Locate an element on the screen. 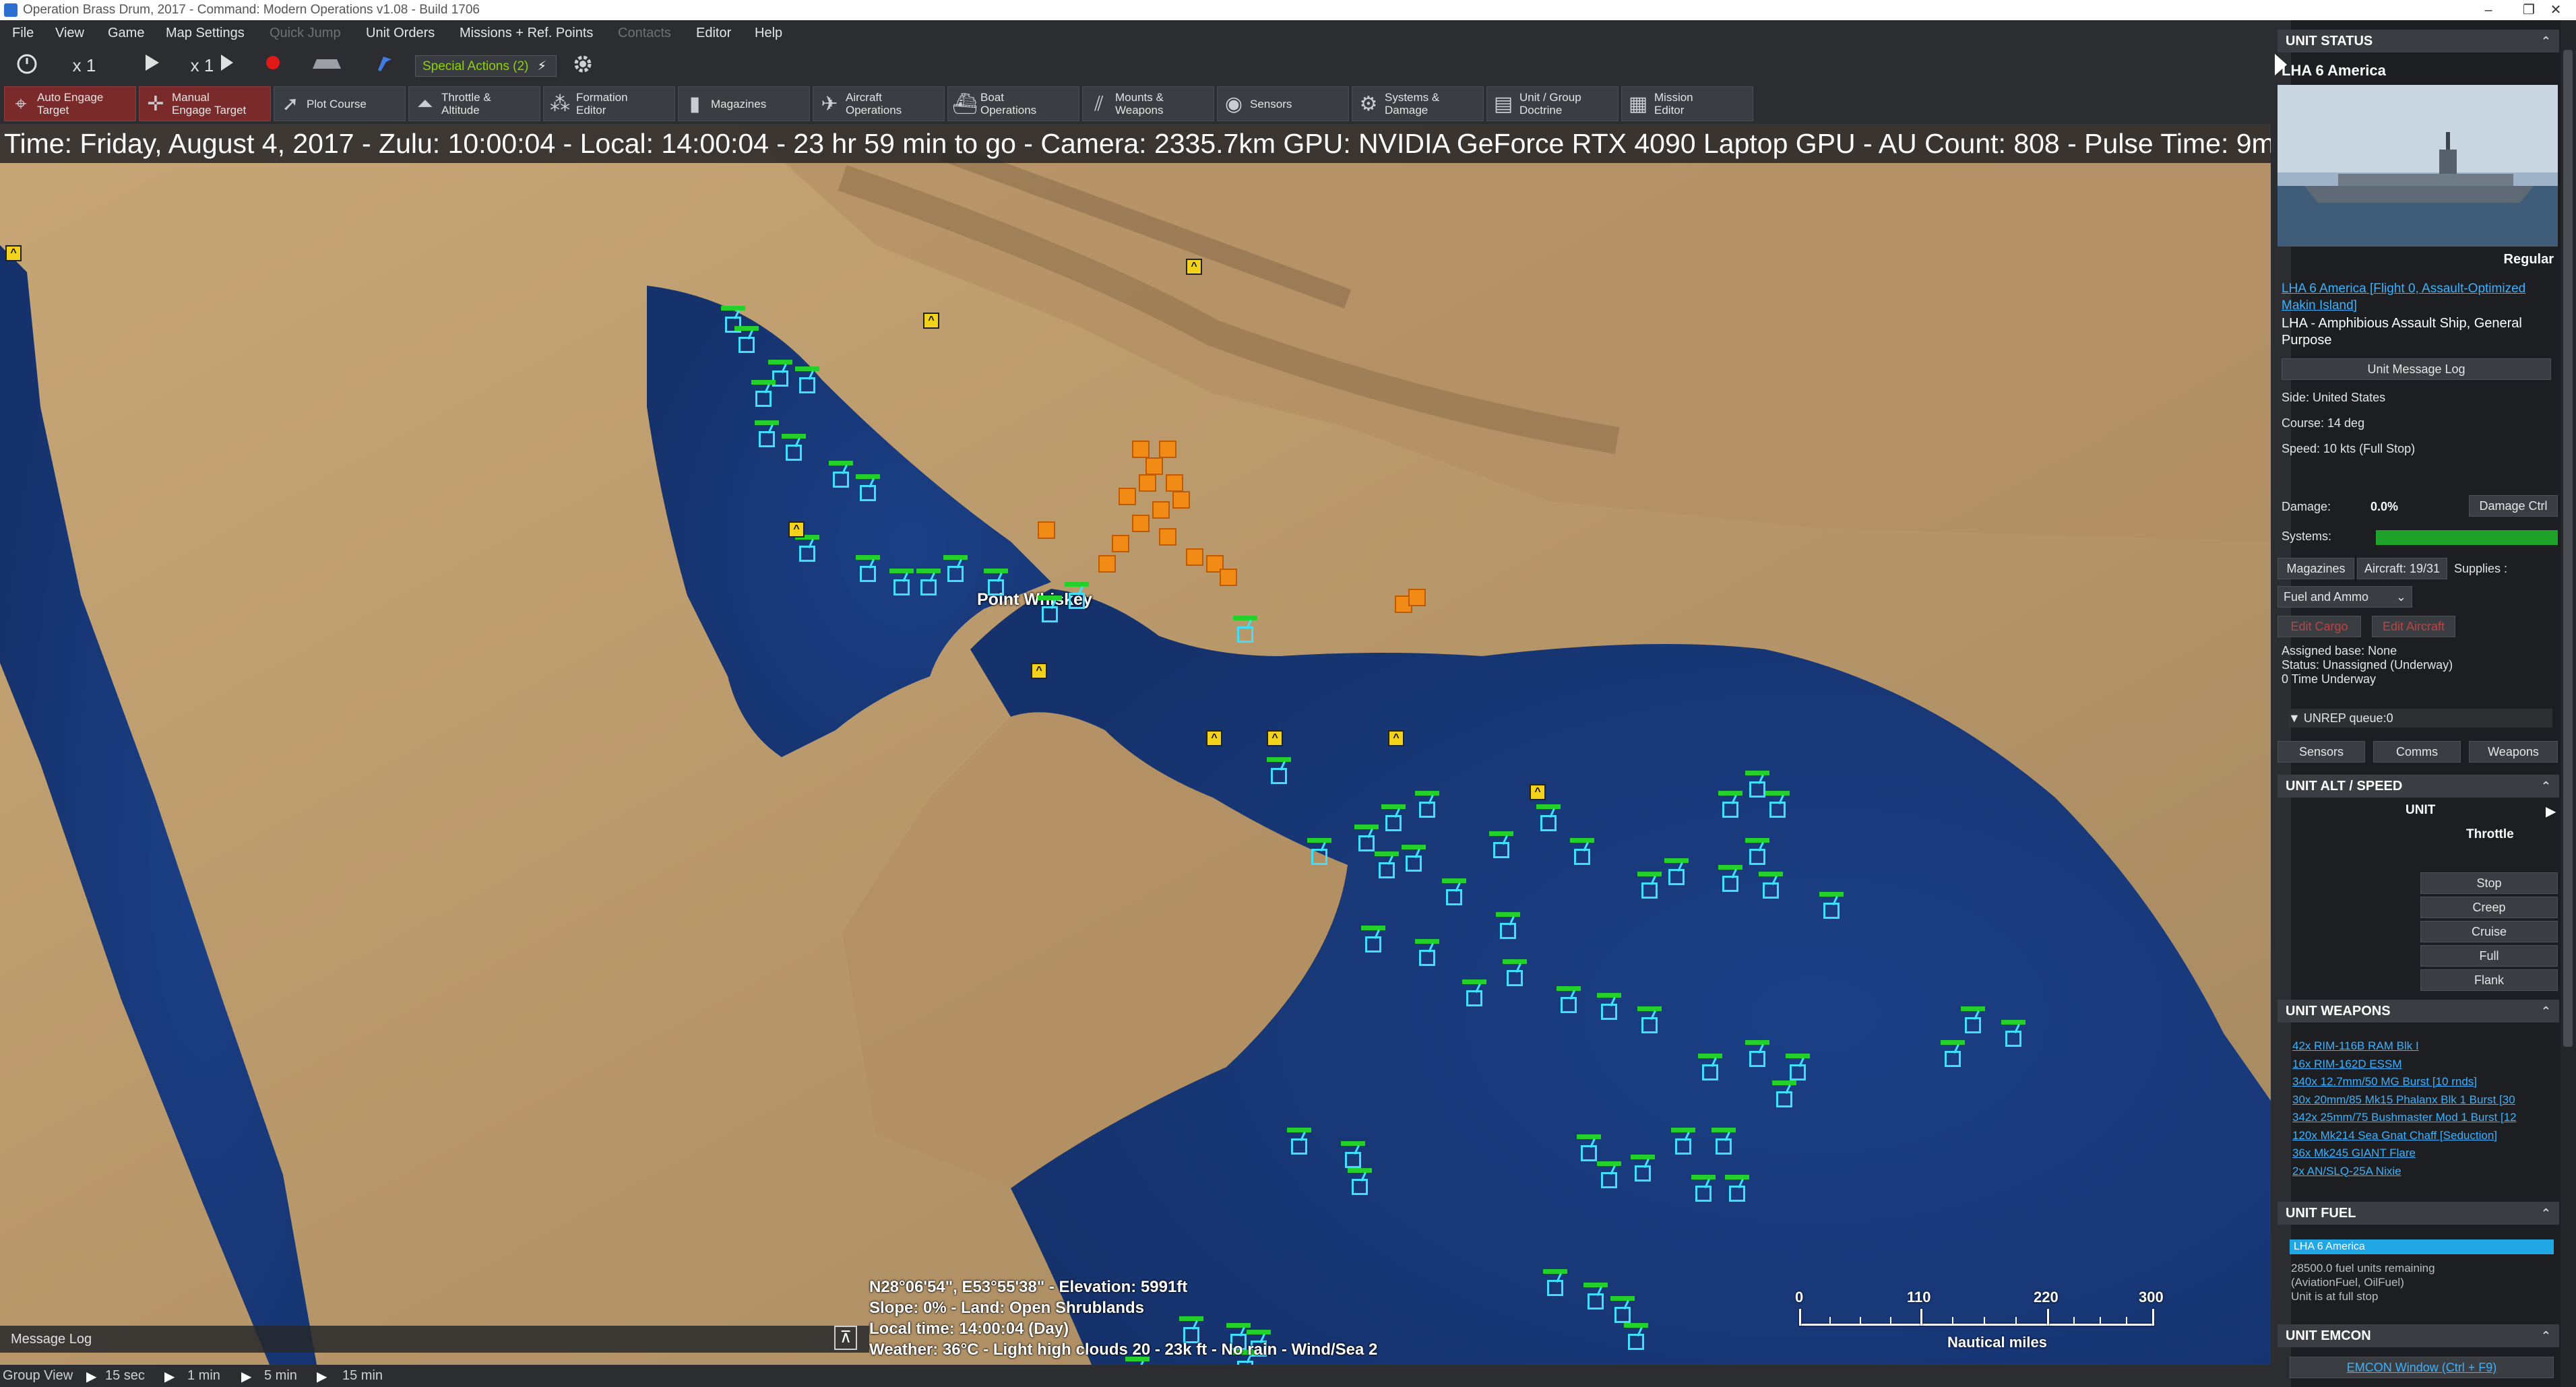 The height and width of the screenshot is (1387, 2576). unit-fuel-header: UNIT FUEL ⌃ is located at coordinates (2418, 1213).